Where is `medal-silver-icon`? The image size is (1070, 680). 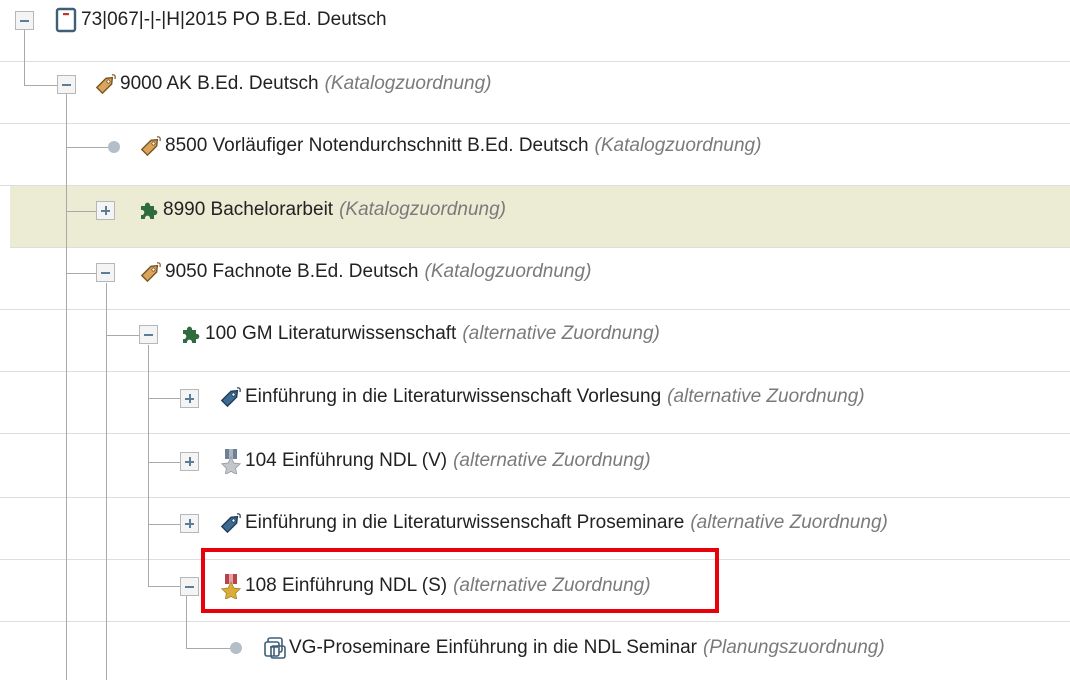 medal-silver-icon is located at coordinates (231, 461).